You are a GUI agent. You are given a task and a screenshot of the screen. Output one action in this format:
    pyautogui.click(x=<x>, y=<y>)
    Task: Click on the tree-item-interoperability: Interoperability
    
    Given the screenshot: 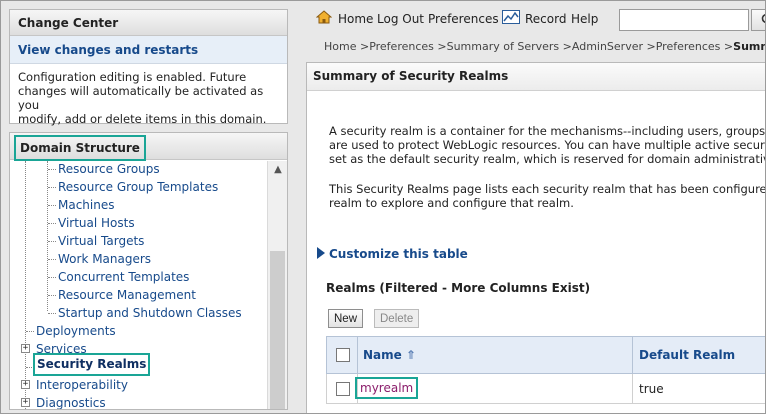 What is the action you would take?
    pyautogui.click(x=82, y=385)
    